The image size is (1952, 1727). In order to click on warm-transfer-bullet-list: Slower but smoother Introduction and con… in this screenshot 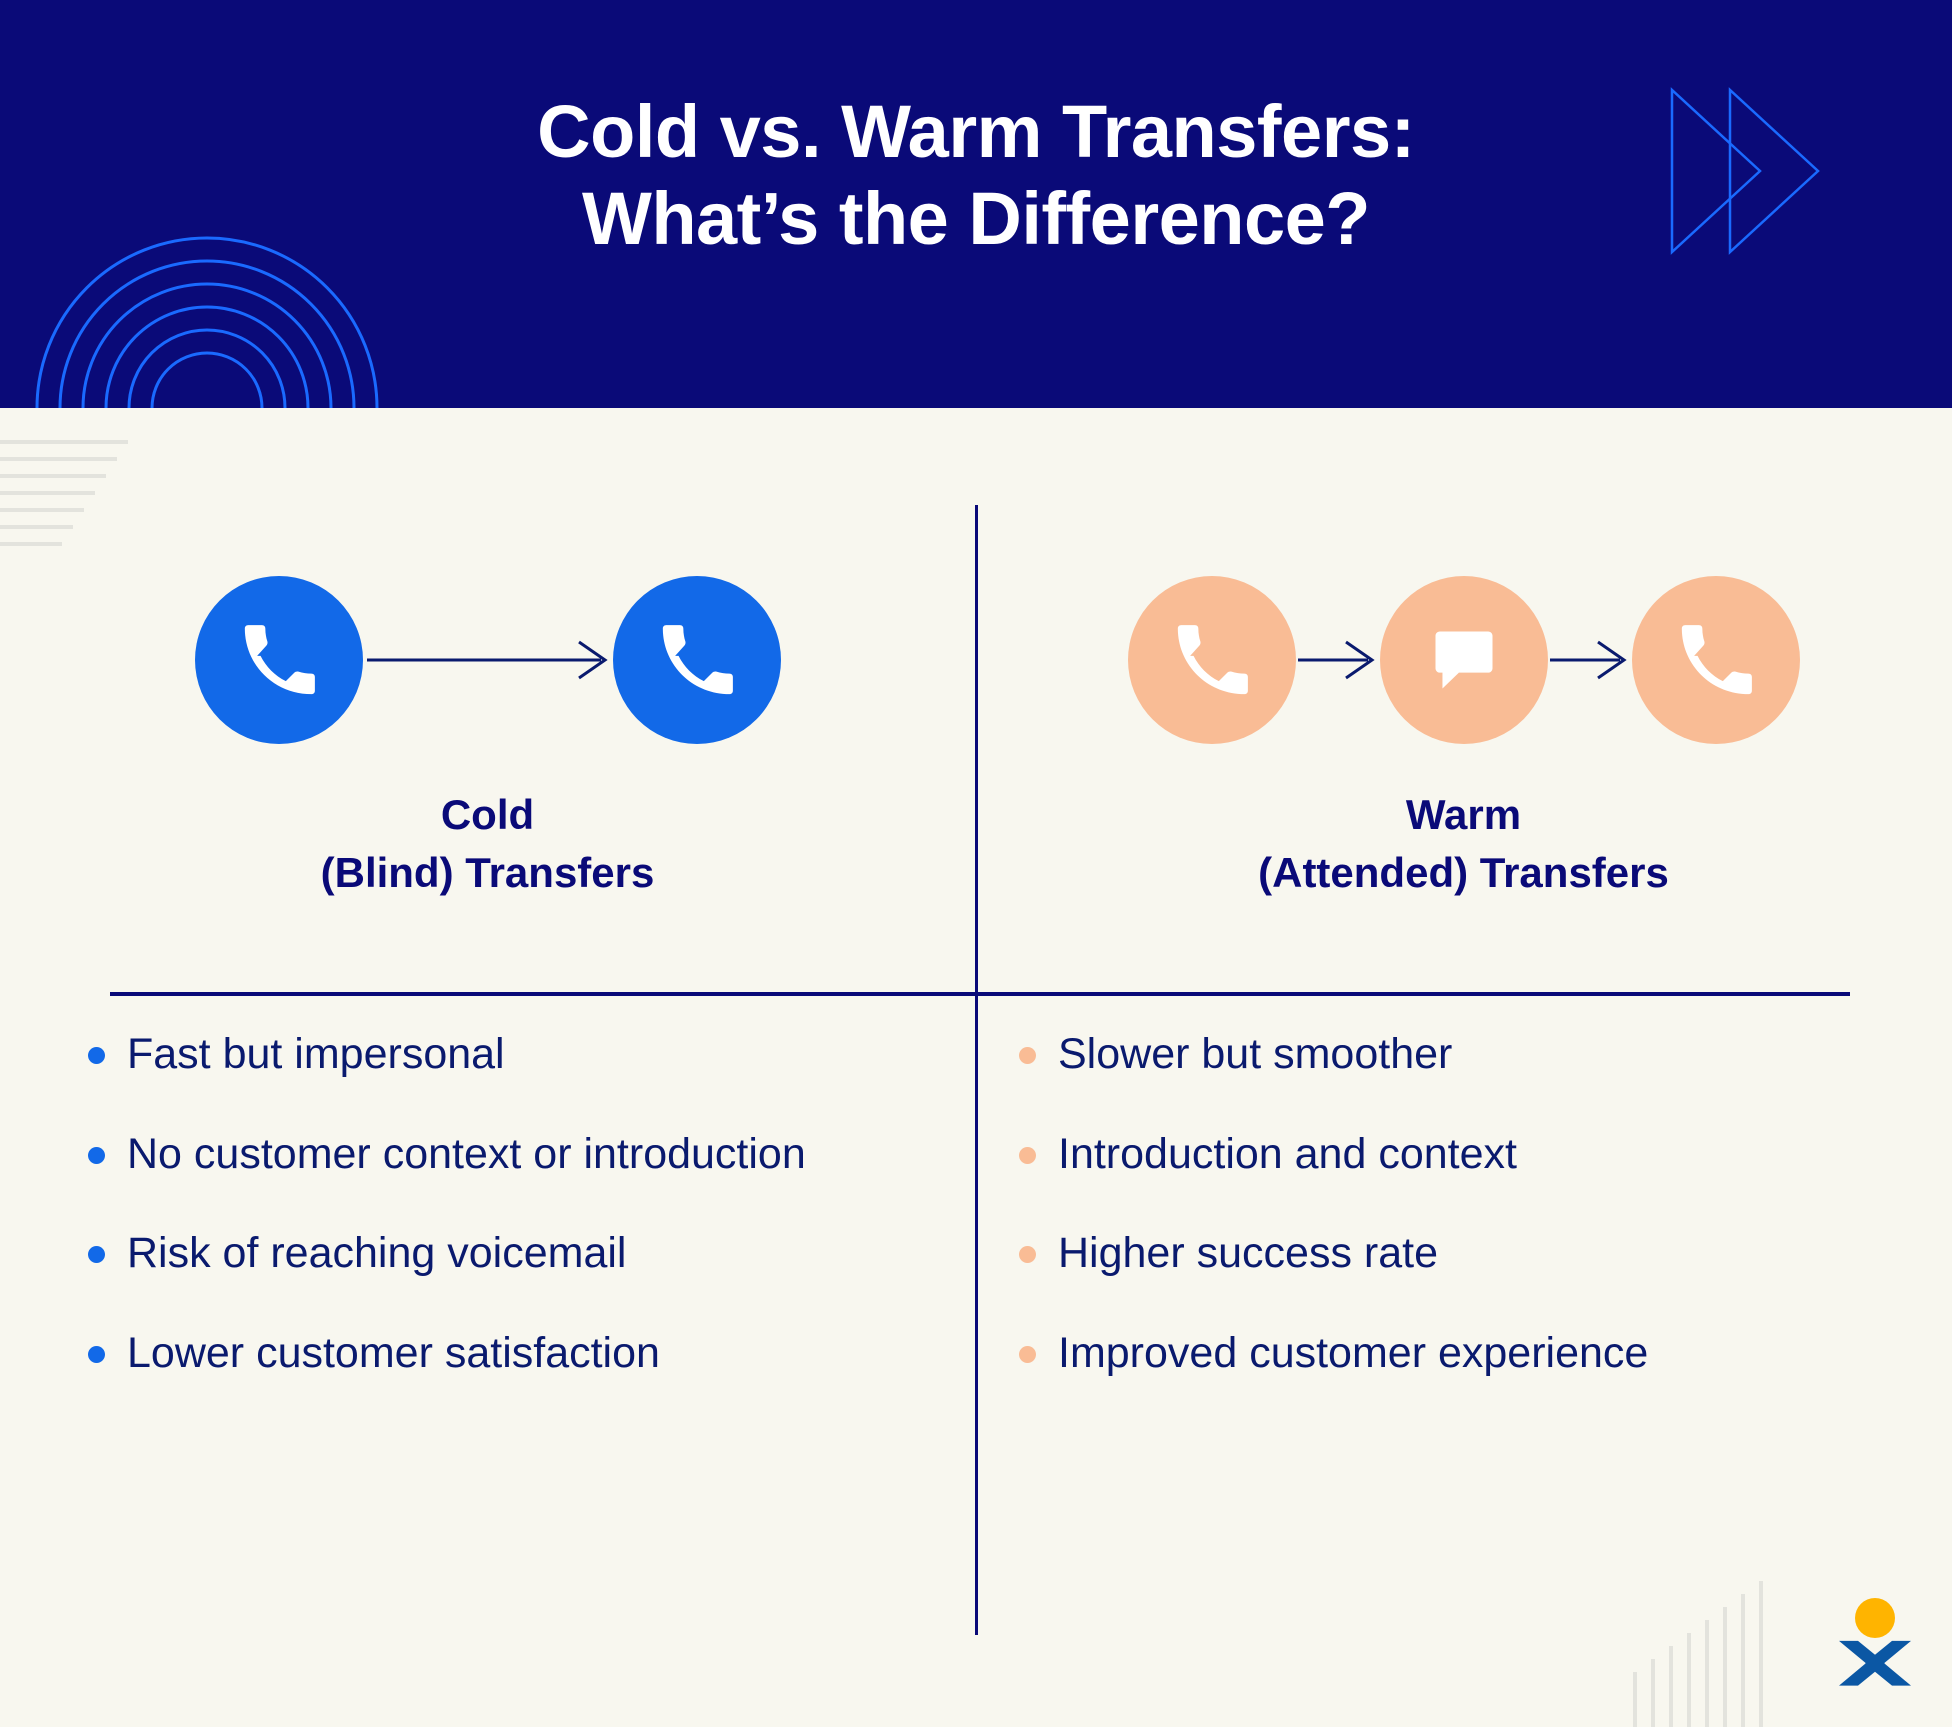, I will do `click(1463, 1204)`.